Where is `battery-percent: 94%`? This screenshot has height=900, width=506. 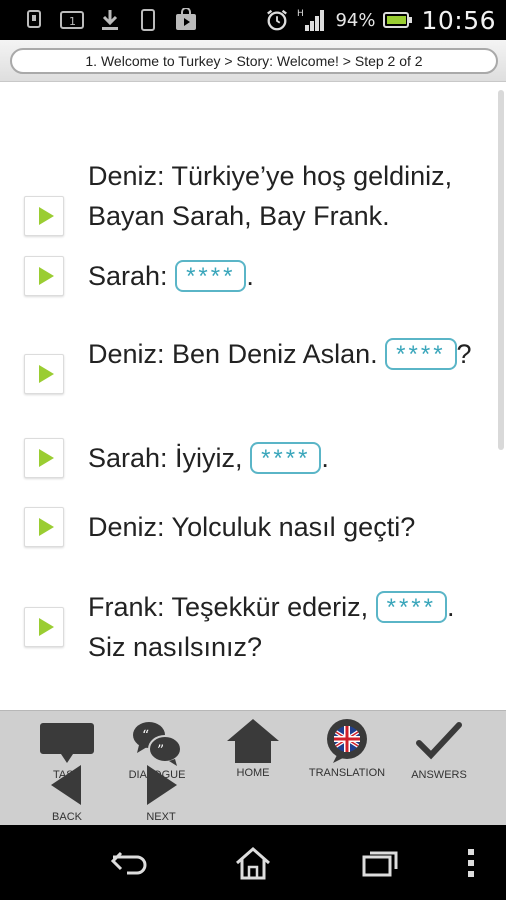
battery-percent: 94% is located at coordinates (355, 20).